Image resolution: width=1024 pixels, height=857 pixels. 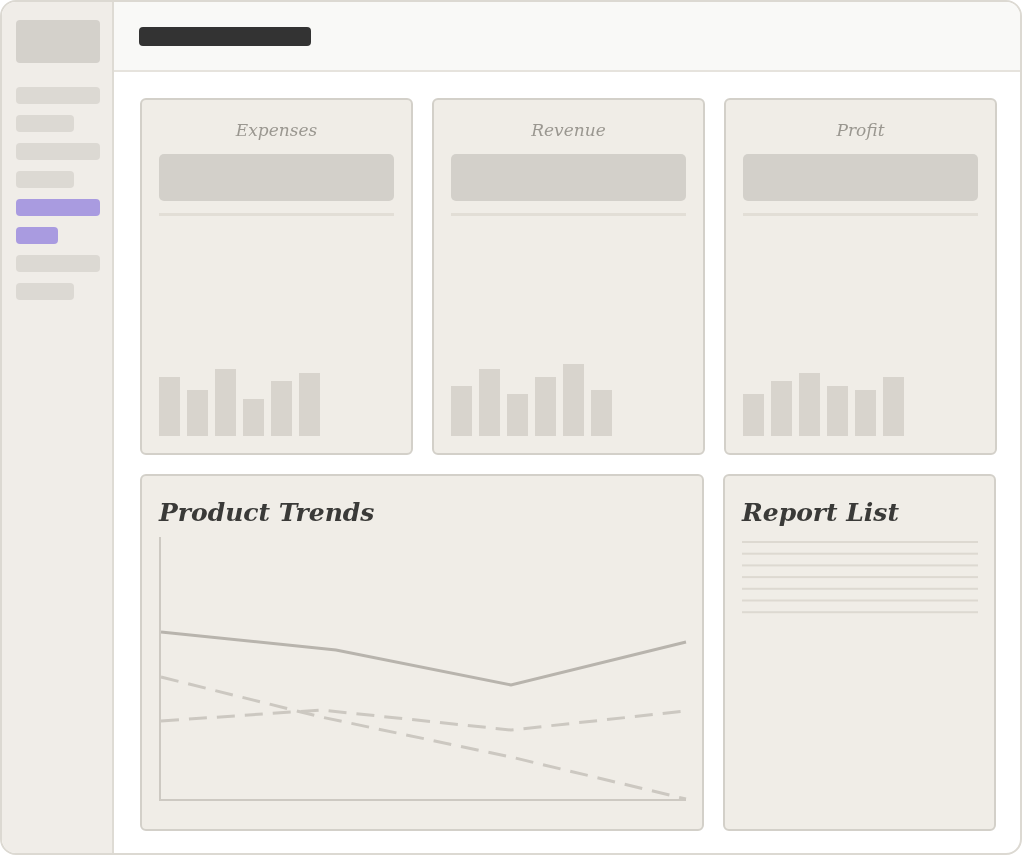 What do you see at coordinates (821, 512) in the screenshot?
I see `panel-title: Report List` at bounding box center [821, 512].